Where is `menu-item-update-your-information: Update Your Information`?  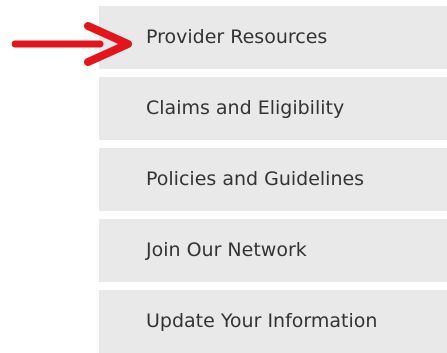
menu-item-update-your-information: Update Your Information is located at coordinates (273, 321).